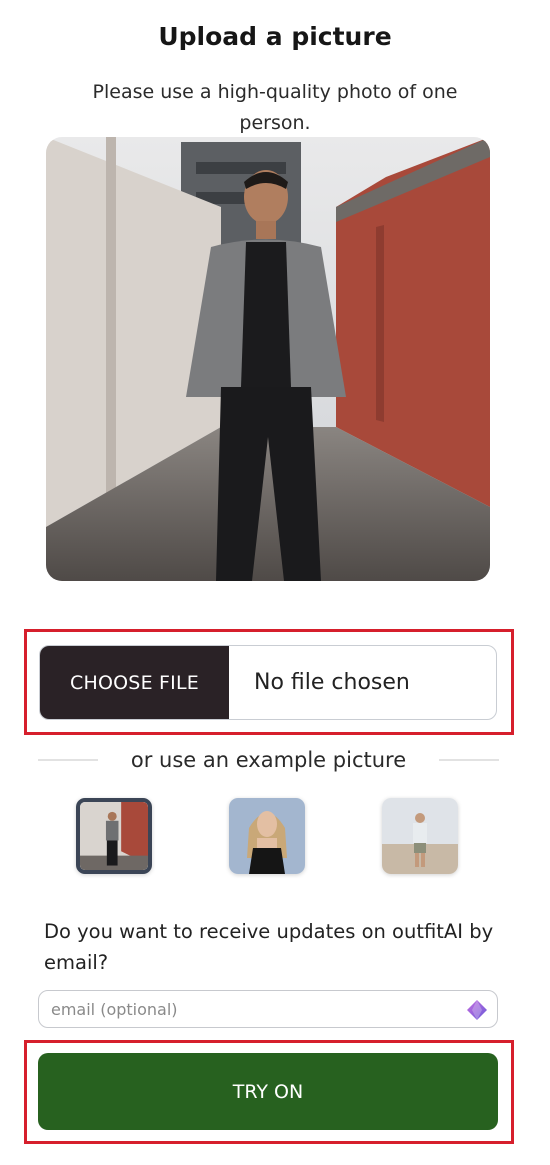 This screenshot has width=550, height=1165. What do you see at coordinates (332, 682) in the screenshot?
I see `file-status-text: No file chosen` at bounding box center [332, 682].